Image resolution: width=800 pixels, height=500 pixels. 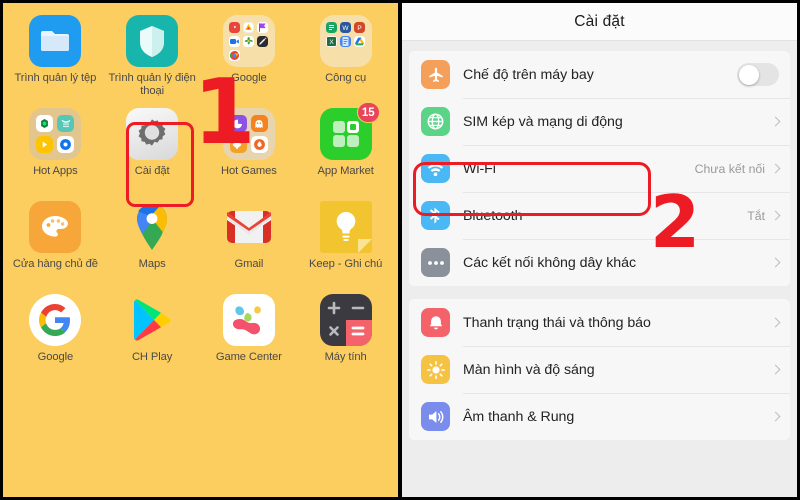 I want to click on settings-row-label: Bluetooth, so click(x=493, y=215).